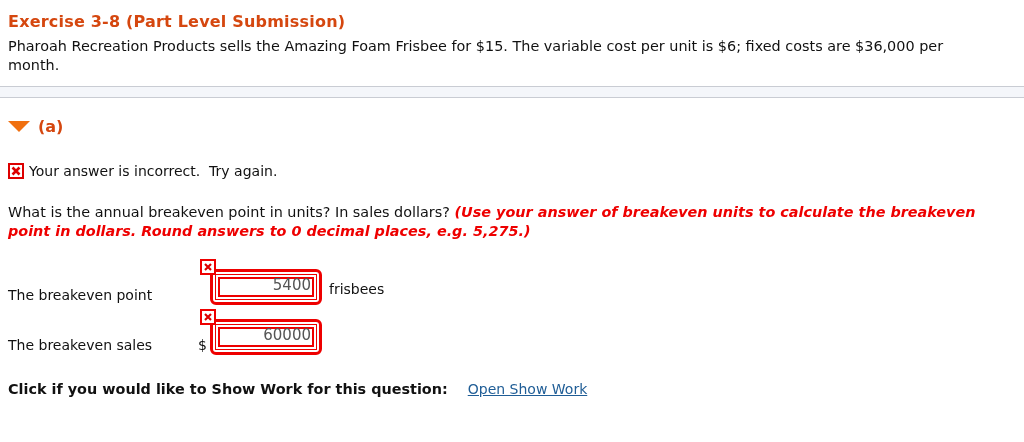 This screenshot has width=1024, height=442. What do you see at coordinates (81, 346) in the screenshot?
I see `answer-label: The breakeven sales` at bounding box center [81, 346].